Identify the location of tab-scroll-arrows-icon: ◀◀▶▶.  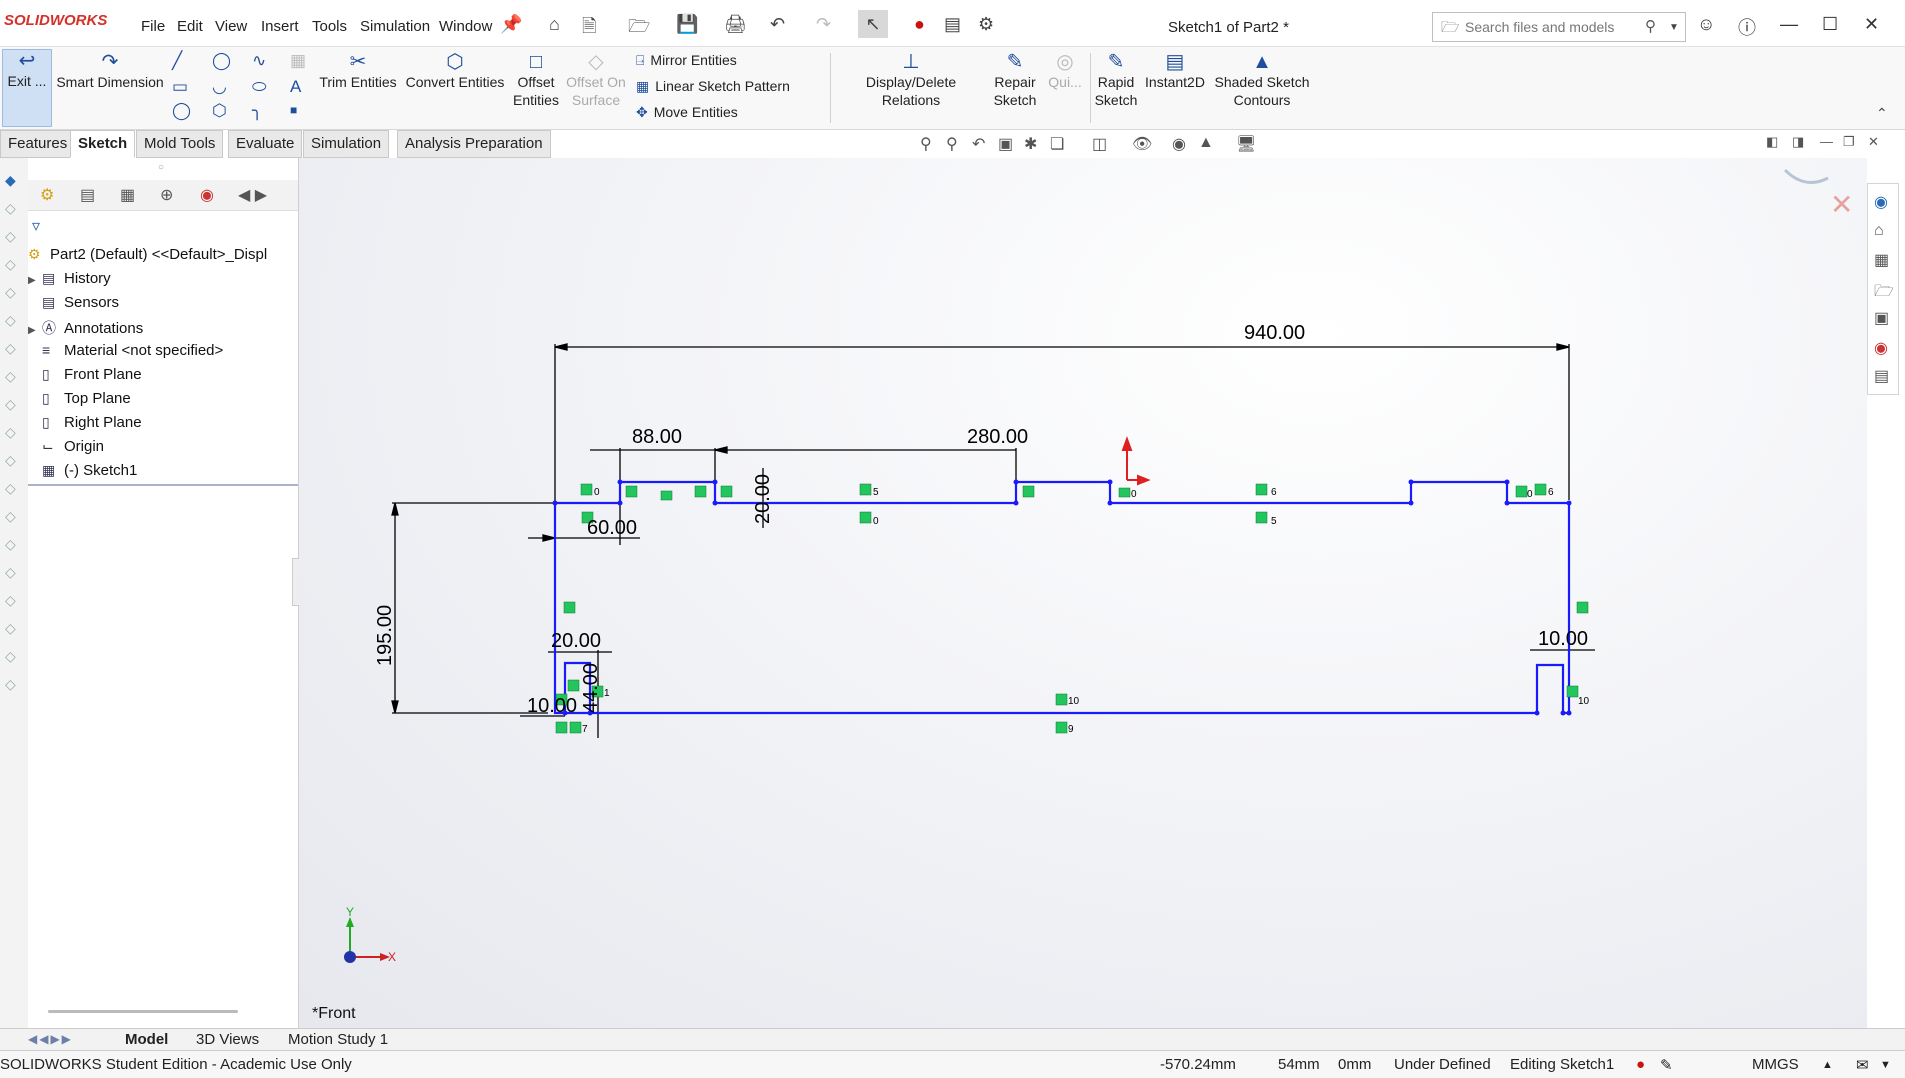
(50, 1039).